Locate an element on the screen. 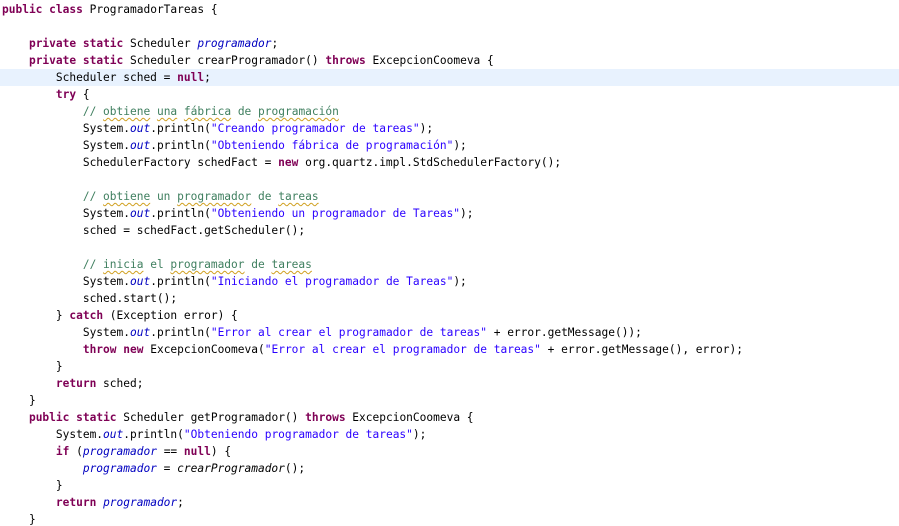 The height and width of the screenshot is (526, 899). code-line: sched.start(); is located at coordinates (449, 298).